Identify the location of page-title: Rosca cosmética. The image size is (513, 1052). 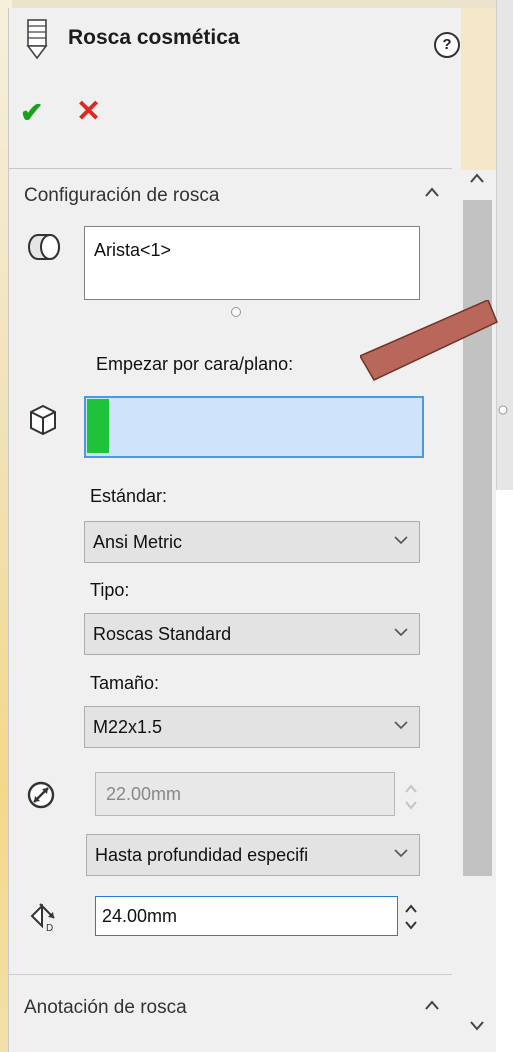
(154, 37).